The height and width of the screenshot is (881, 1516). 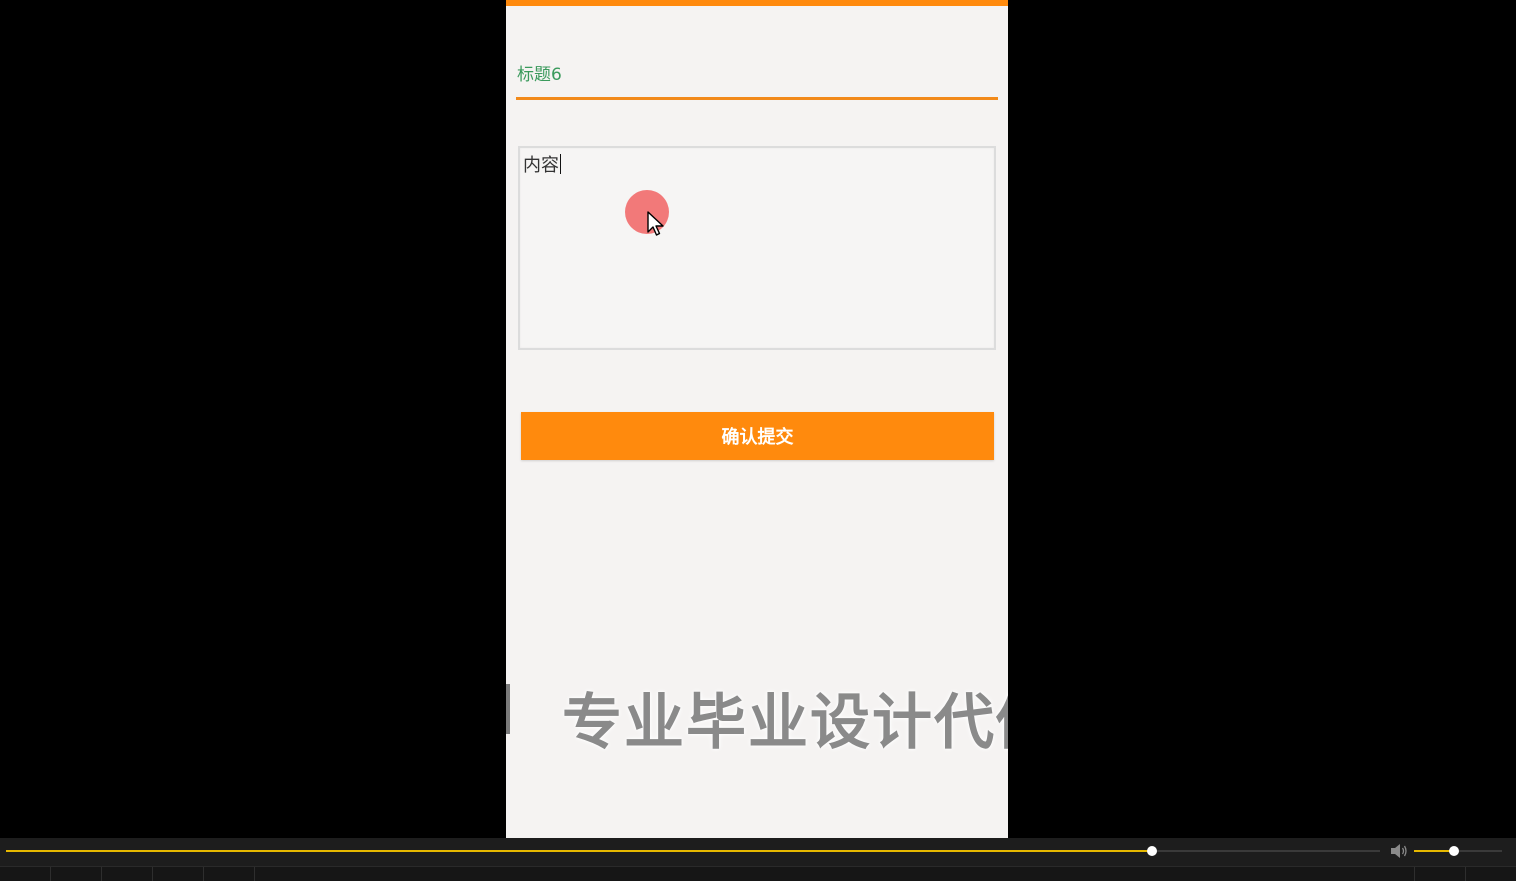 What do you see at coordinates (757, 3) in the screenshot?
I see `header-bar` at bounding box center [757, 3].